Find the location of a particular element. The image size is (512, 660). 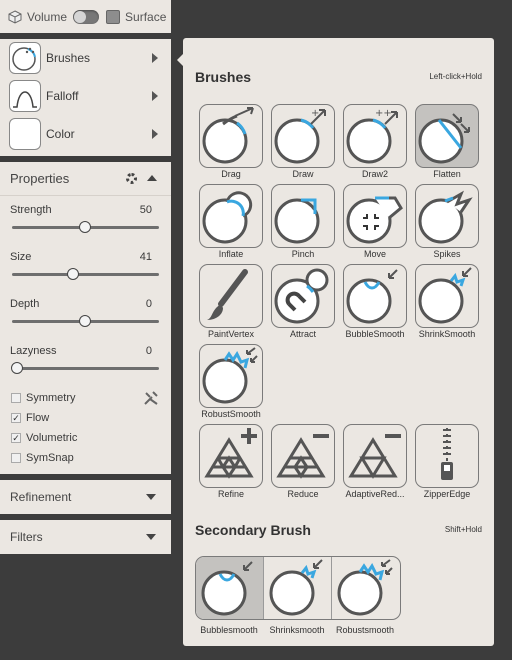

brush-cell-bubblesmooth: BubbleSmooth is located at coordinates (375, 303).